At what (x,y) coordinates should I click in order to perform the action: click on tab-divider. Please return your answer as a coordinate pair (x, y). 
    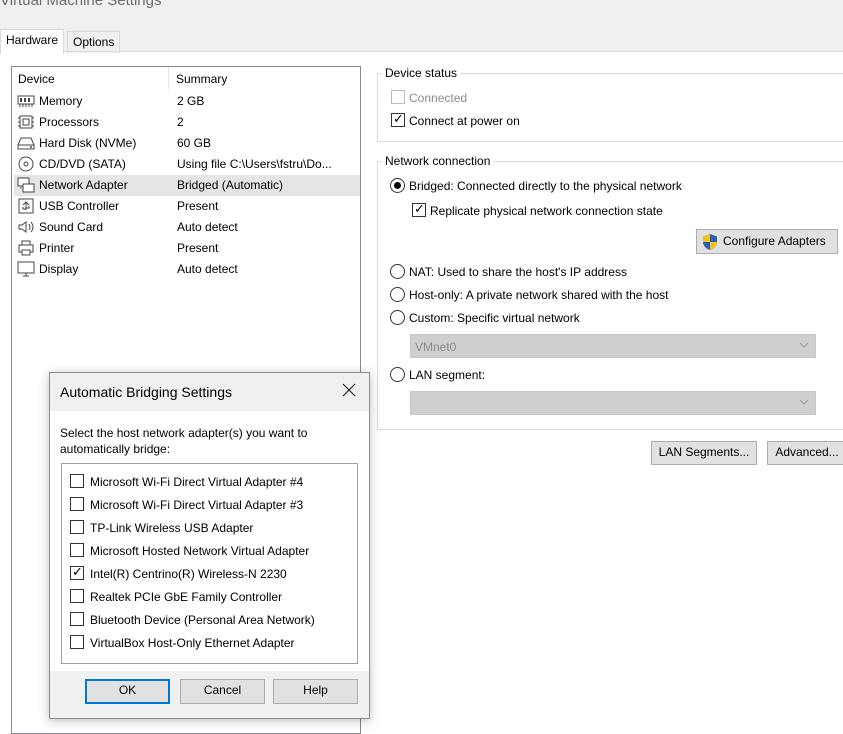
    Looking at the image, I should click on (421, 51).